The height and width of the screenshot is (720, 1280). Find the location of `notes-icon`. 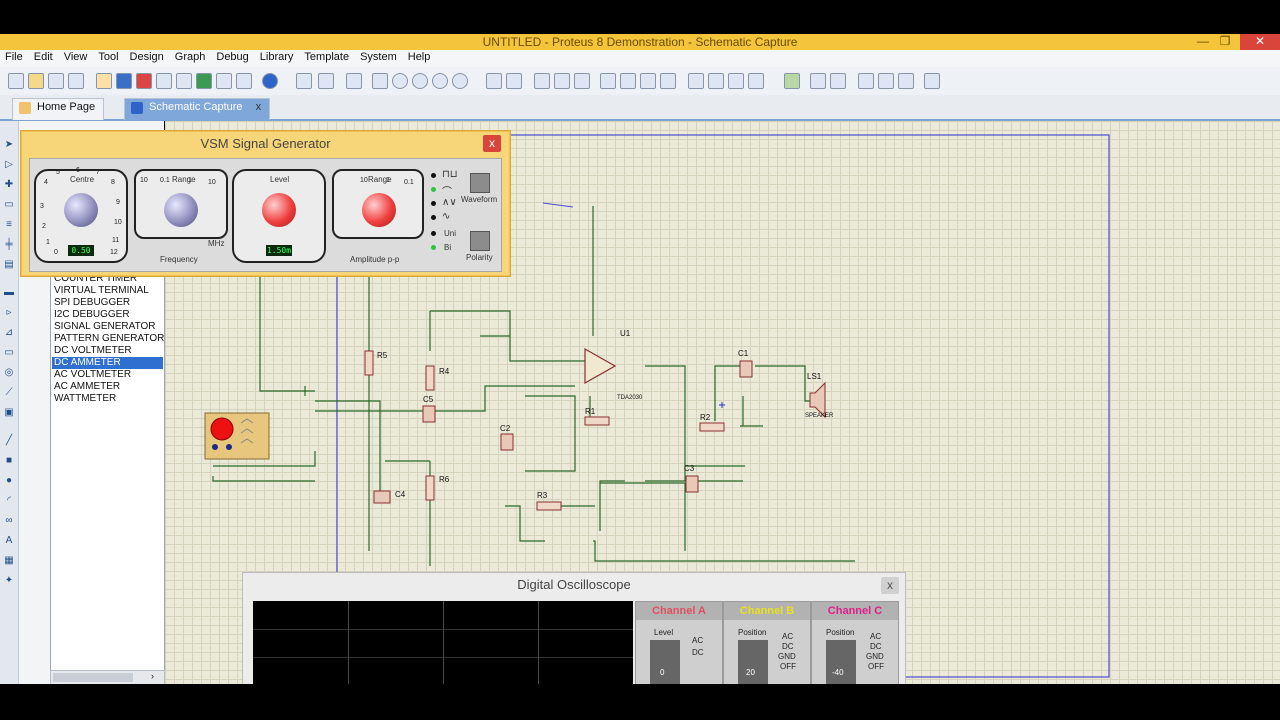

notes-icon is located at coordinates (224, 81).